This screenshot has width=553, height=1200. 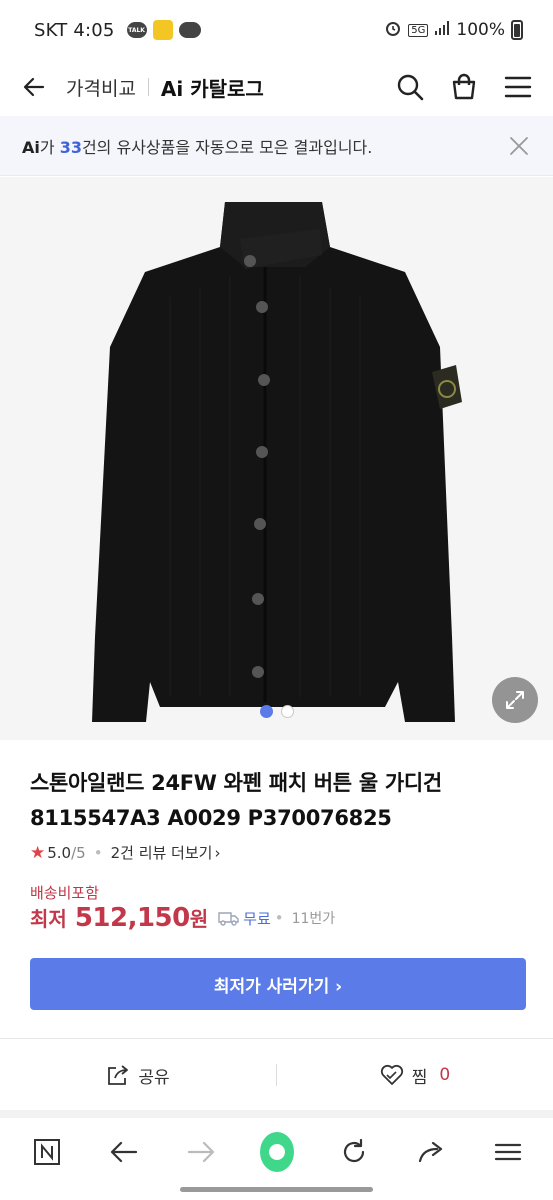 I want to click on nav-title-ai-catalog: Ai 카탈로그, so click(x=212, y=88).